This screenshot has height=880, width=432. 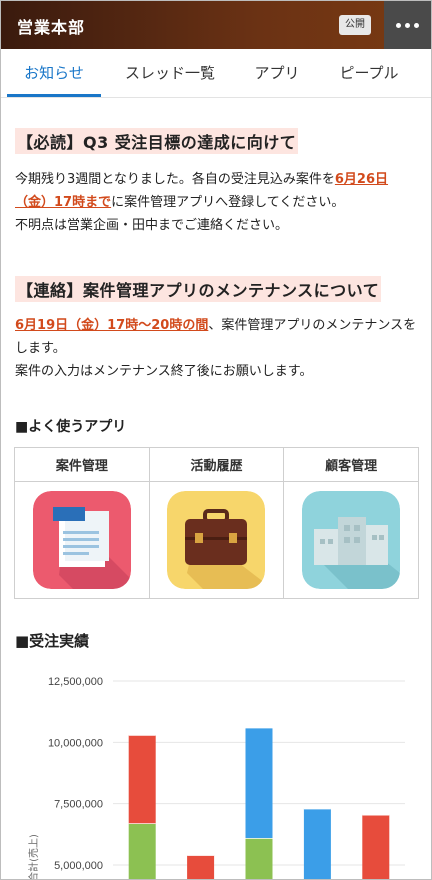 I want to click on chart-section-title: ■受注実績, so click(x=52, y=641).